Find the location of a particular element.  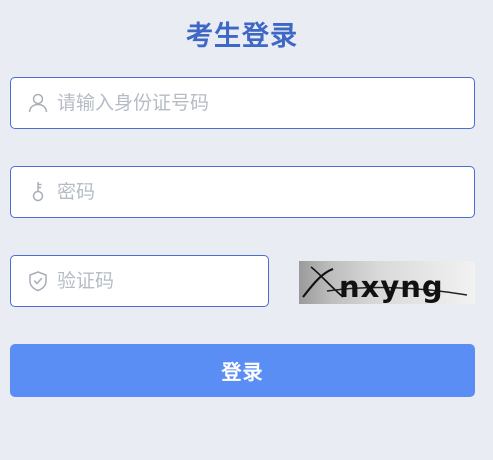

login-button: 登录 is located at coordinates (242, 370).